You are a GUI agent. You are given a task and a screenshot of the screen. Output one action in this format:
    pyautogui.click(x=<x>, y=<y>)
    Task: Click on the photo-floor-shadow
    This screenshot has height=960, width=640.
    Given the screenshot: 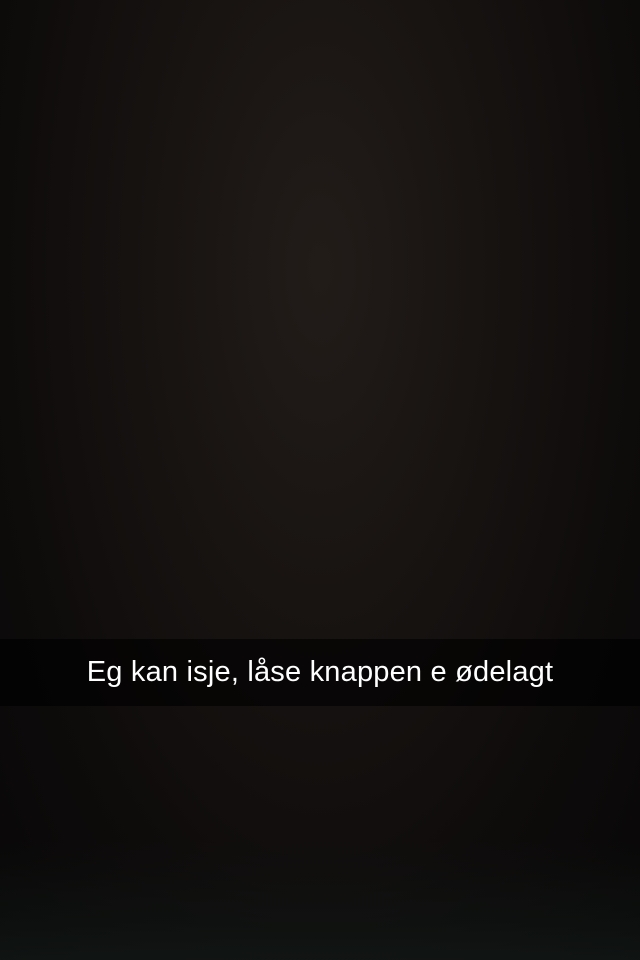 What is the action you would take?
    pyautogui.click(x=320, y=900)
    